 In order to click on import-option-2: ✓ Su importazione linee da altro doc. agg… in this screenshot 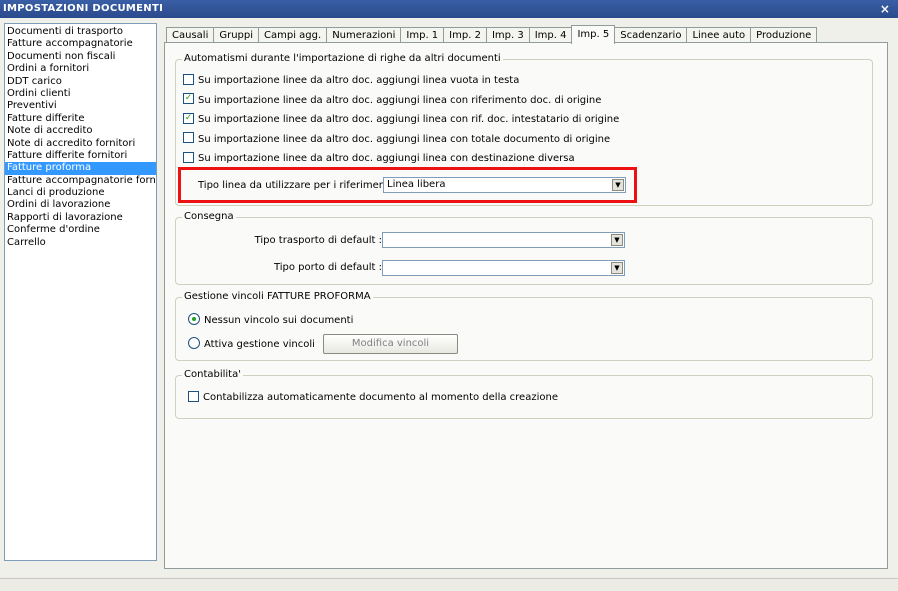, I will do `click(392, 100)`.